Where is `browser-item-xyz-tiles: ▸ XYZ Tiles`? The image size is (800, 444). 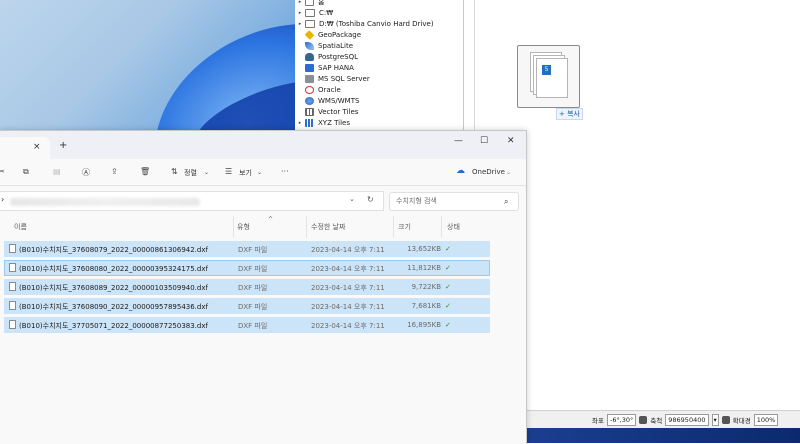 browser-item-xyz-tiles: ▸ XYZ Tiles is located at coordinates (322, 122).